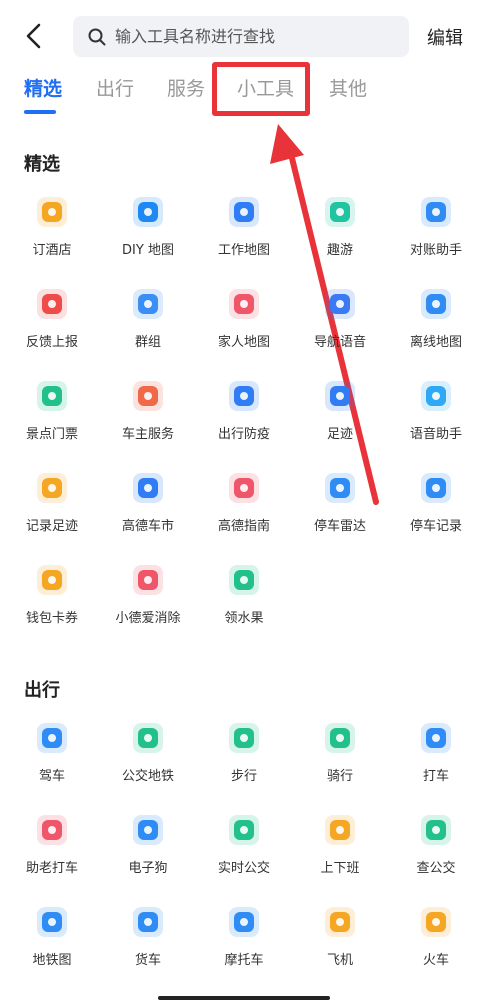  I want to click on tool-label: 地铁图, so click(52, 960).